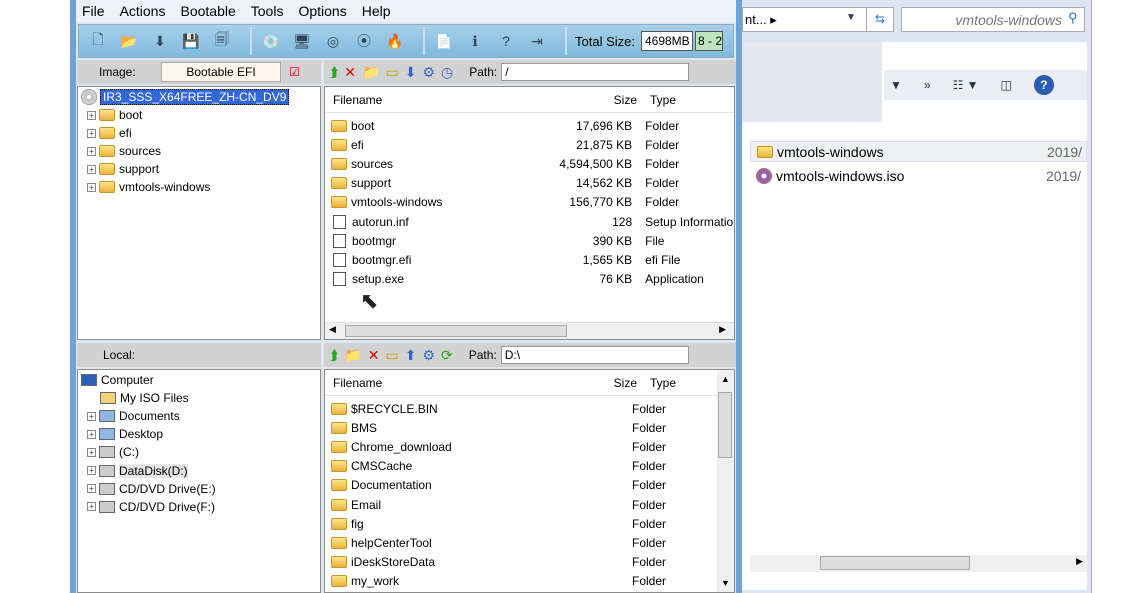 The image size is (1124, 593). Describe the element at coordinates (114, 115) in the screenshot. I see `tree-item-boot: + boot` at that location.